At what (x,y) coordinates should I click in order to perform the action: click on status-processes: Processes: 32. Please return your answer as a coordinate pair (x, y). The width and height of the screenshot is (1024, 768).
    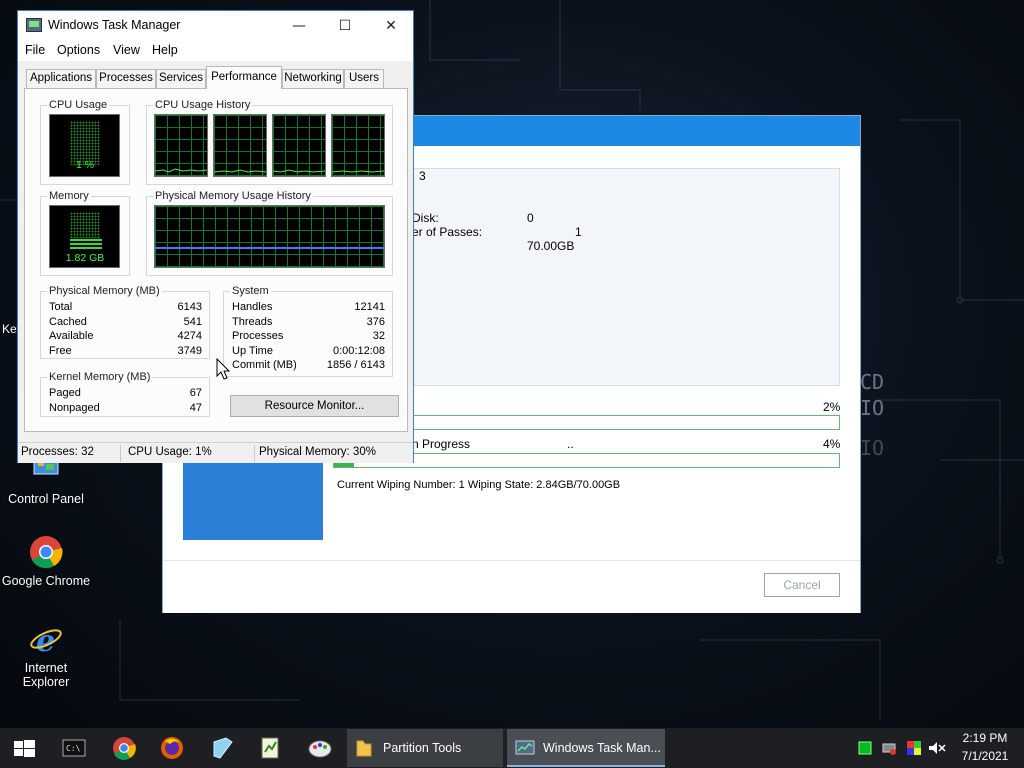
    Looking at the image, I should click on (57, 452).